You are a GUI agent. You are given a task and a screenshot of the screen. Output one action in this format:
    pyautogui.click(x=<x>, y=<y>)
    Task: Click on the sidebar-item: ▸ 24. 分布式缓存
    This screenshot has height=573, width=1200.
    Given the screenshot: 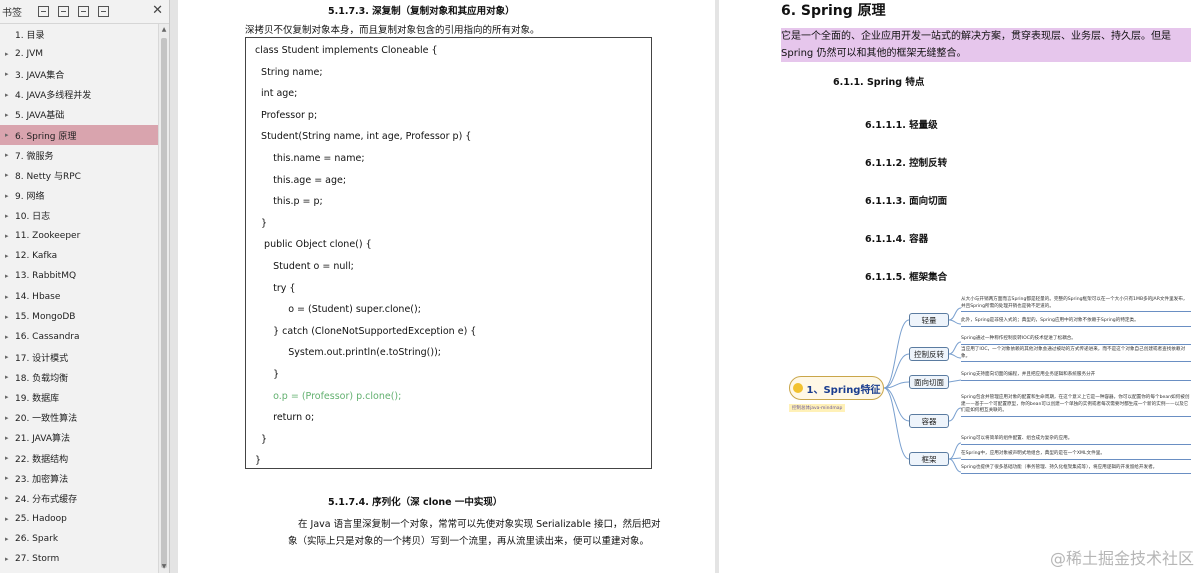 What is the action you would take?
    pyautogui.click(x=79, y=498)
    